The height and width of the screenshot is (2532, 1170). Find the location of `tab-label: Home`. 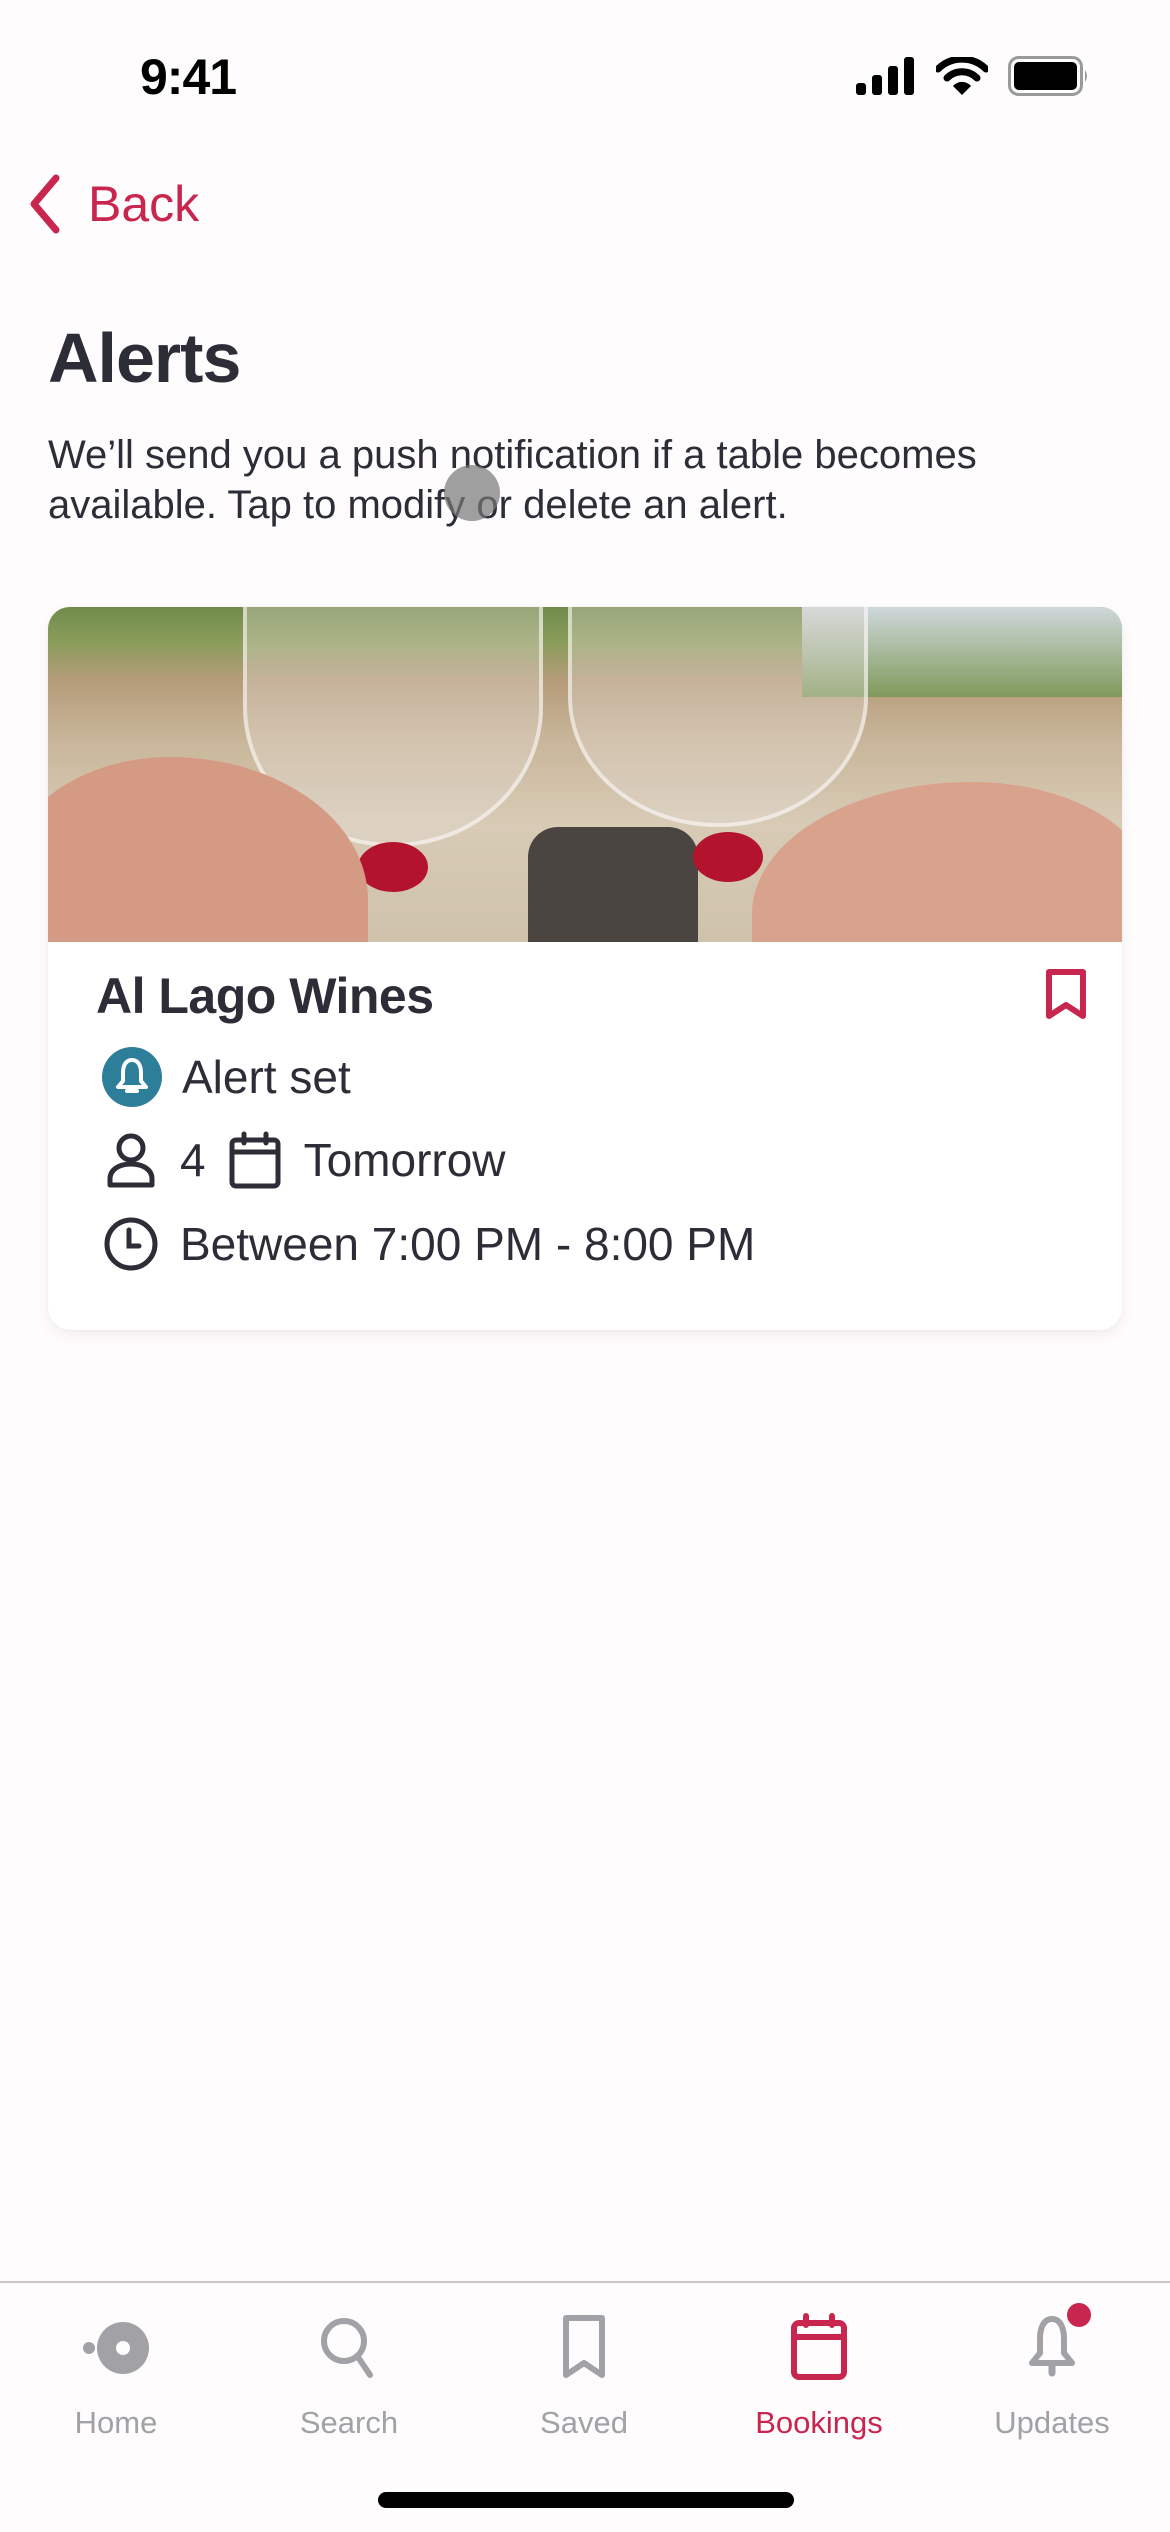

tab-label: Home is located at coordinates (116, 2422).